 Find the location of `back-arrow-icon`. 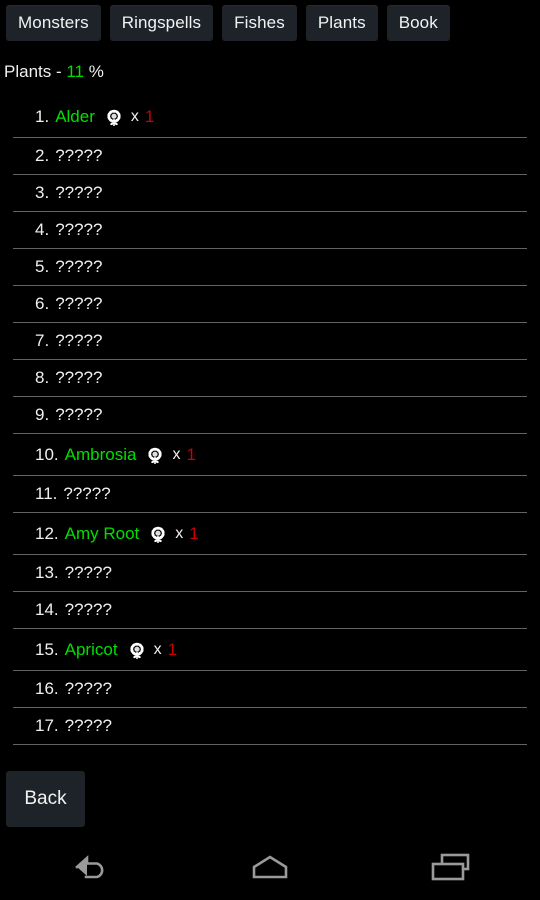

back-arrow-icon is located at coordinates (90, 869).